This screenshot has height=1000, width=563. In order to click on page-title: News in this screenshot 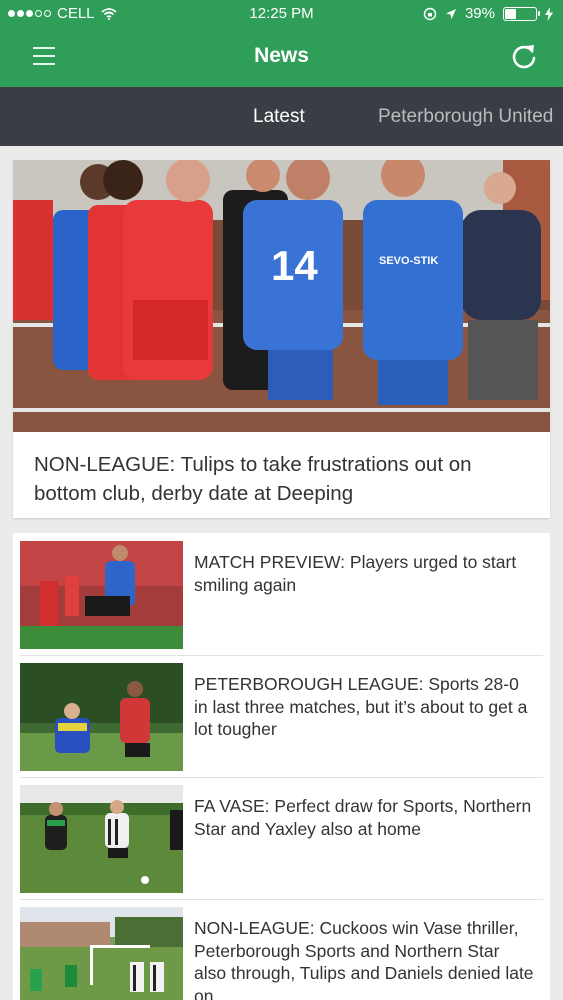, I will do `click(281, 55)`.